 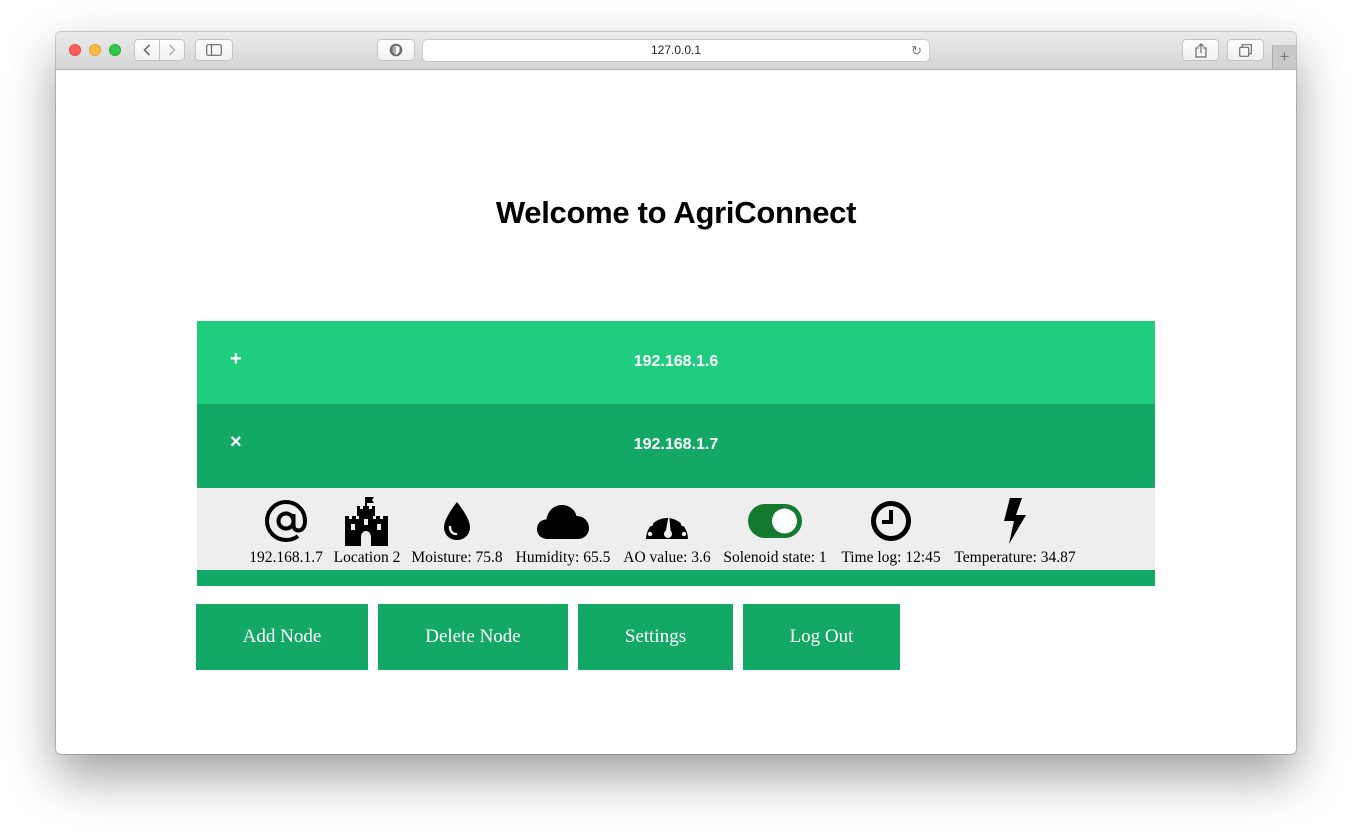 I want to click on url-text: 127.0.0.1, so click(x=676, y=50).